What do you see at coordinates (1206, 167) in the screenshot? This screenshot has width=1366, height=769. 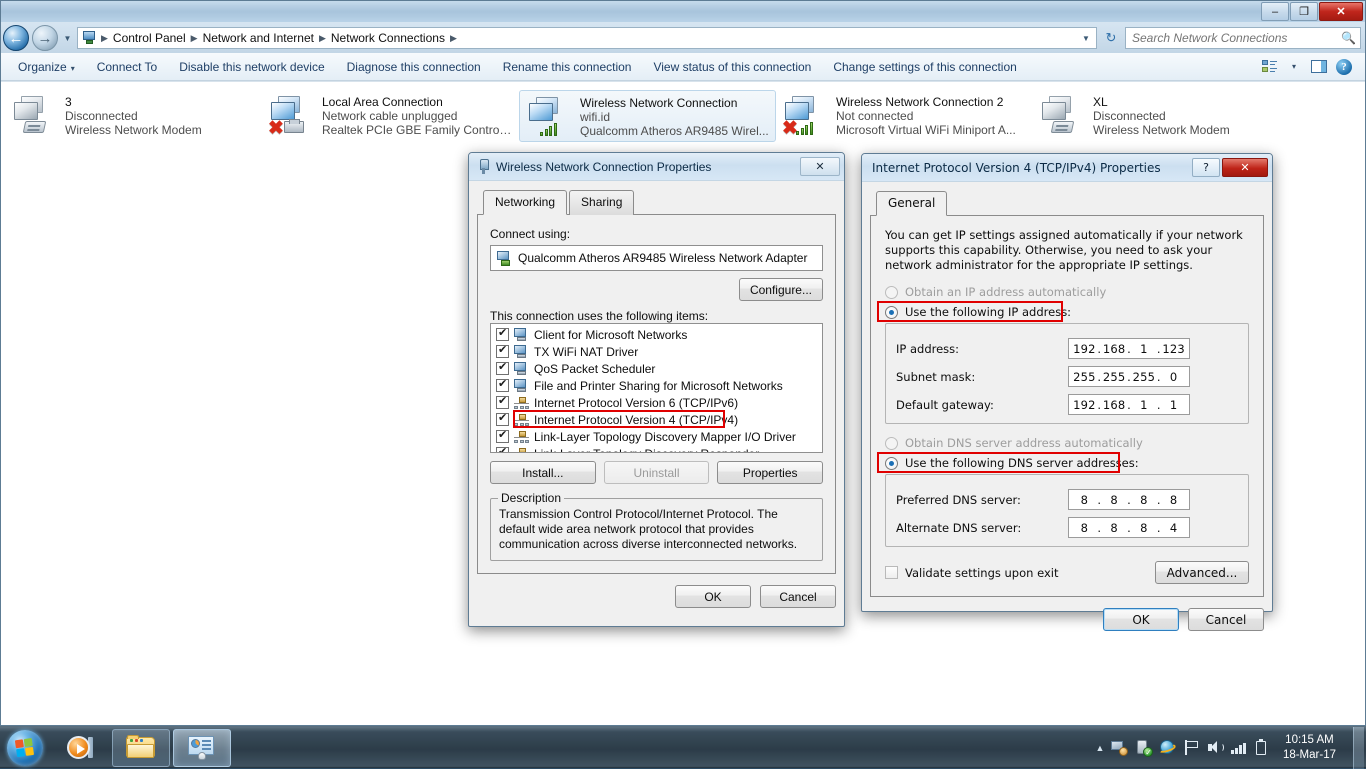 I see `help-button: ?` at bounding box center [1206, 167].